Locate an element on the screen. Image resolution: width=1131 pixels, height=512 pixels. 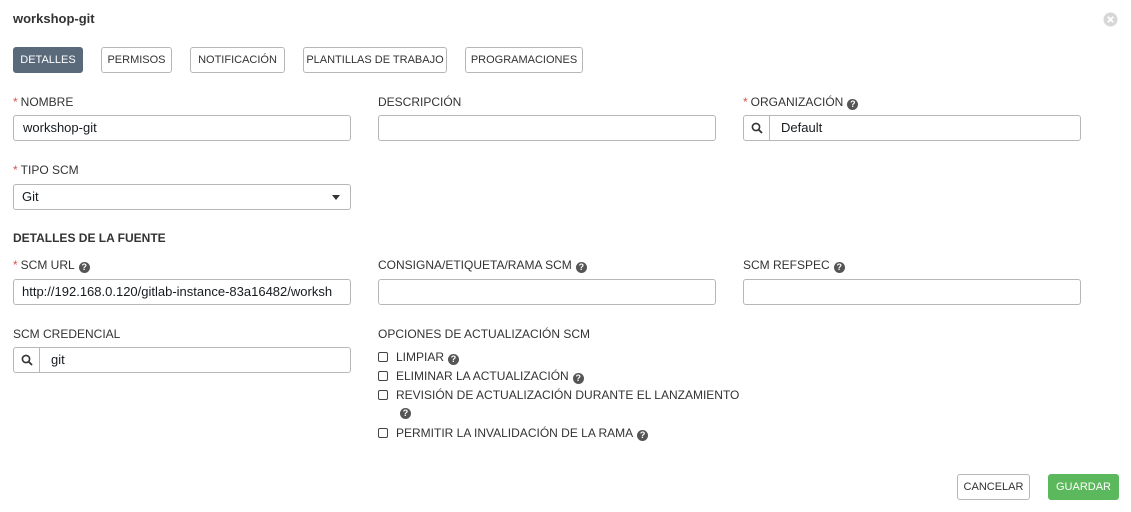
eliminar-actualizacion-checkbox is located at coordinates (383, 376).